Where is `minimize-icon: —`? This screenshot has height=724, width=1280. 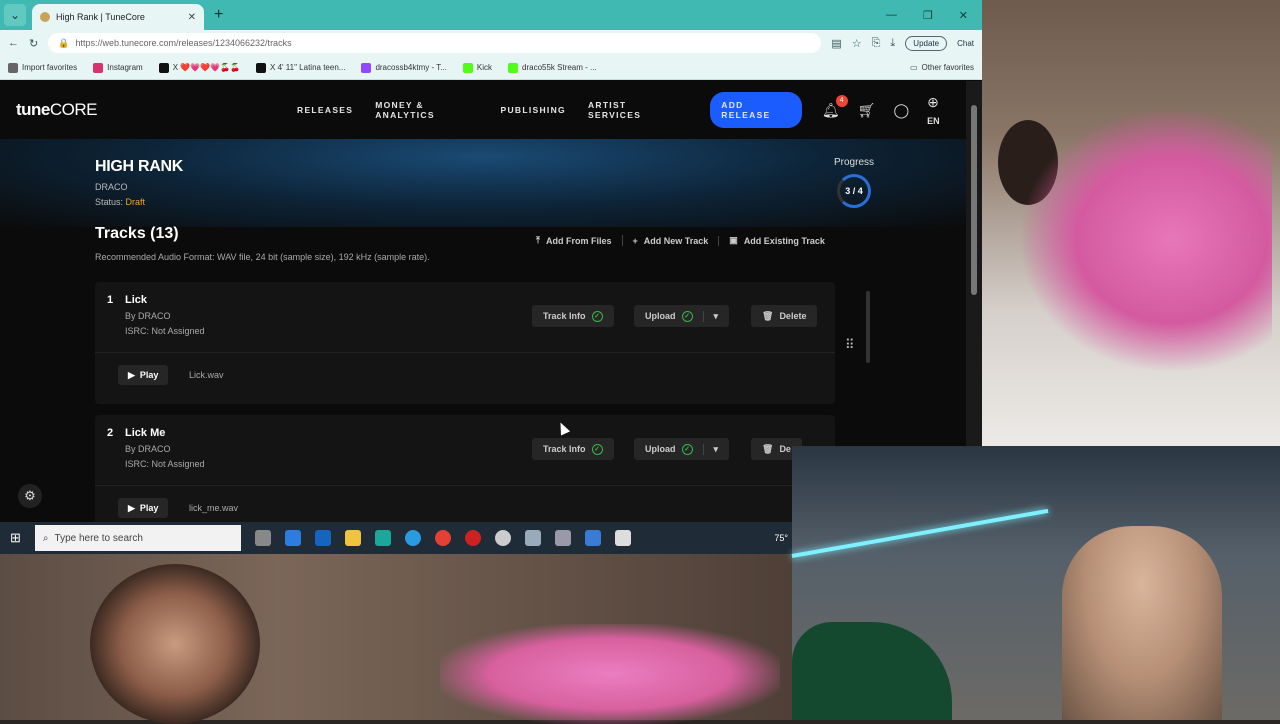 minimize-icon: — is located at coordinates (891, 15).